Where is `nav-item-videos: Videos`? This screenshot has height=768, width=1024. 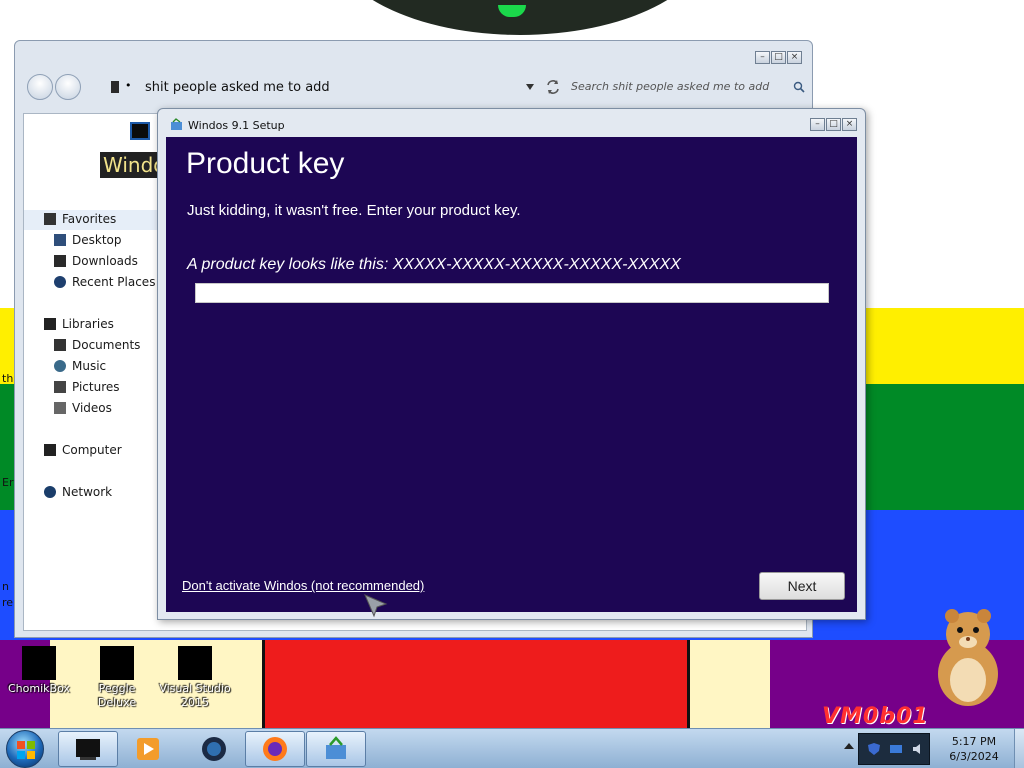
nav-item-videos: Videos is located at coordinates (83, 408).